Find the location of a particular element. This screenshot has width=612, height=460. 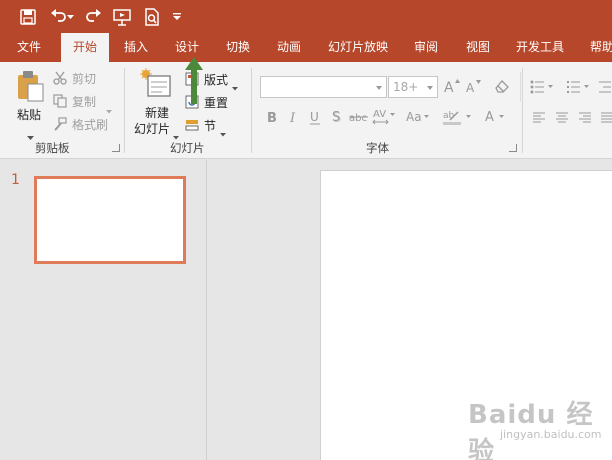

tab-animations: 动画 is located at coordinates (289, 47).